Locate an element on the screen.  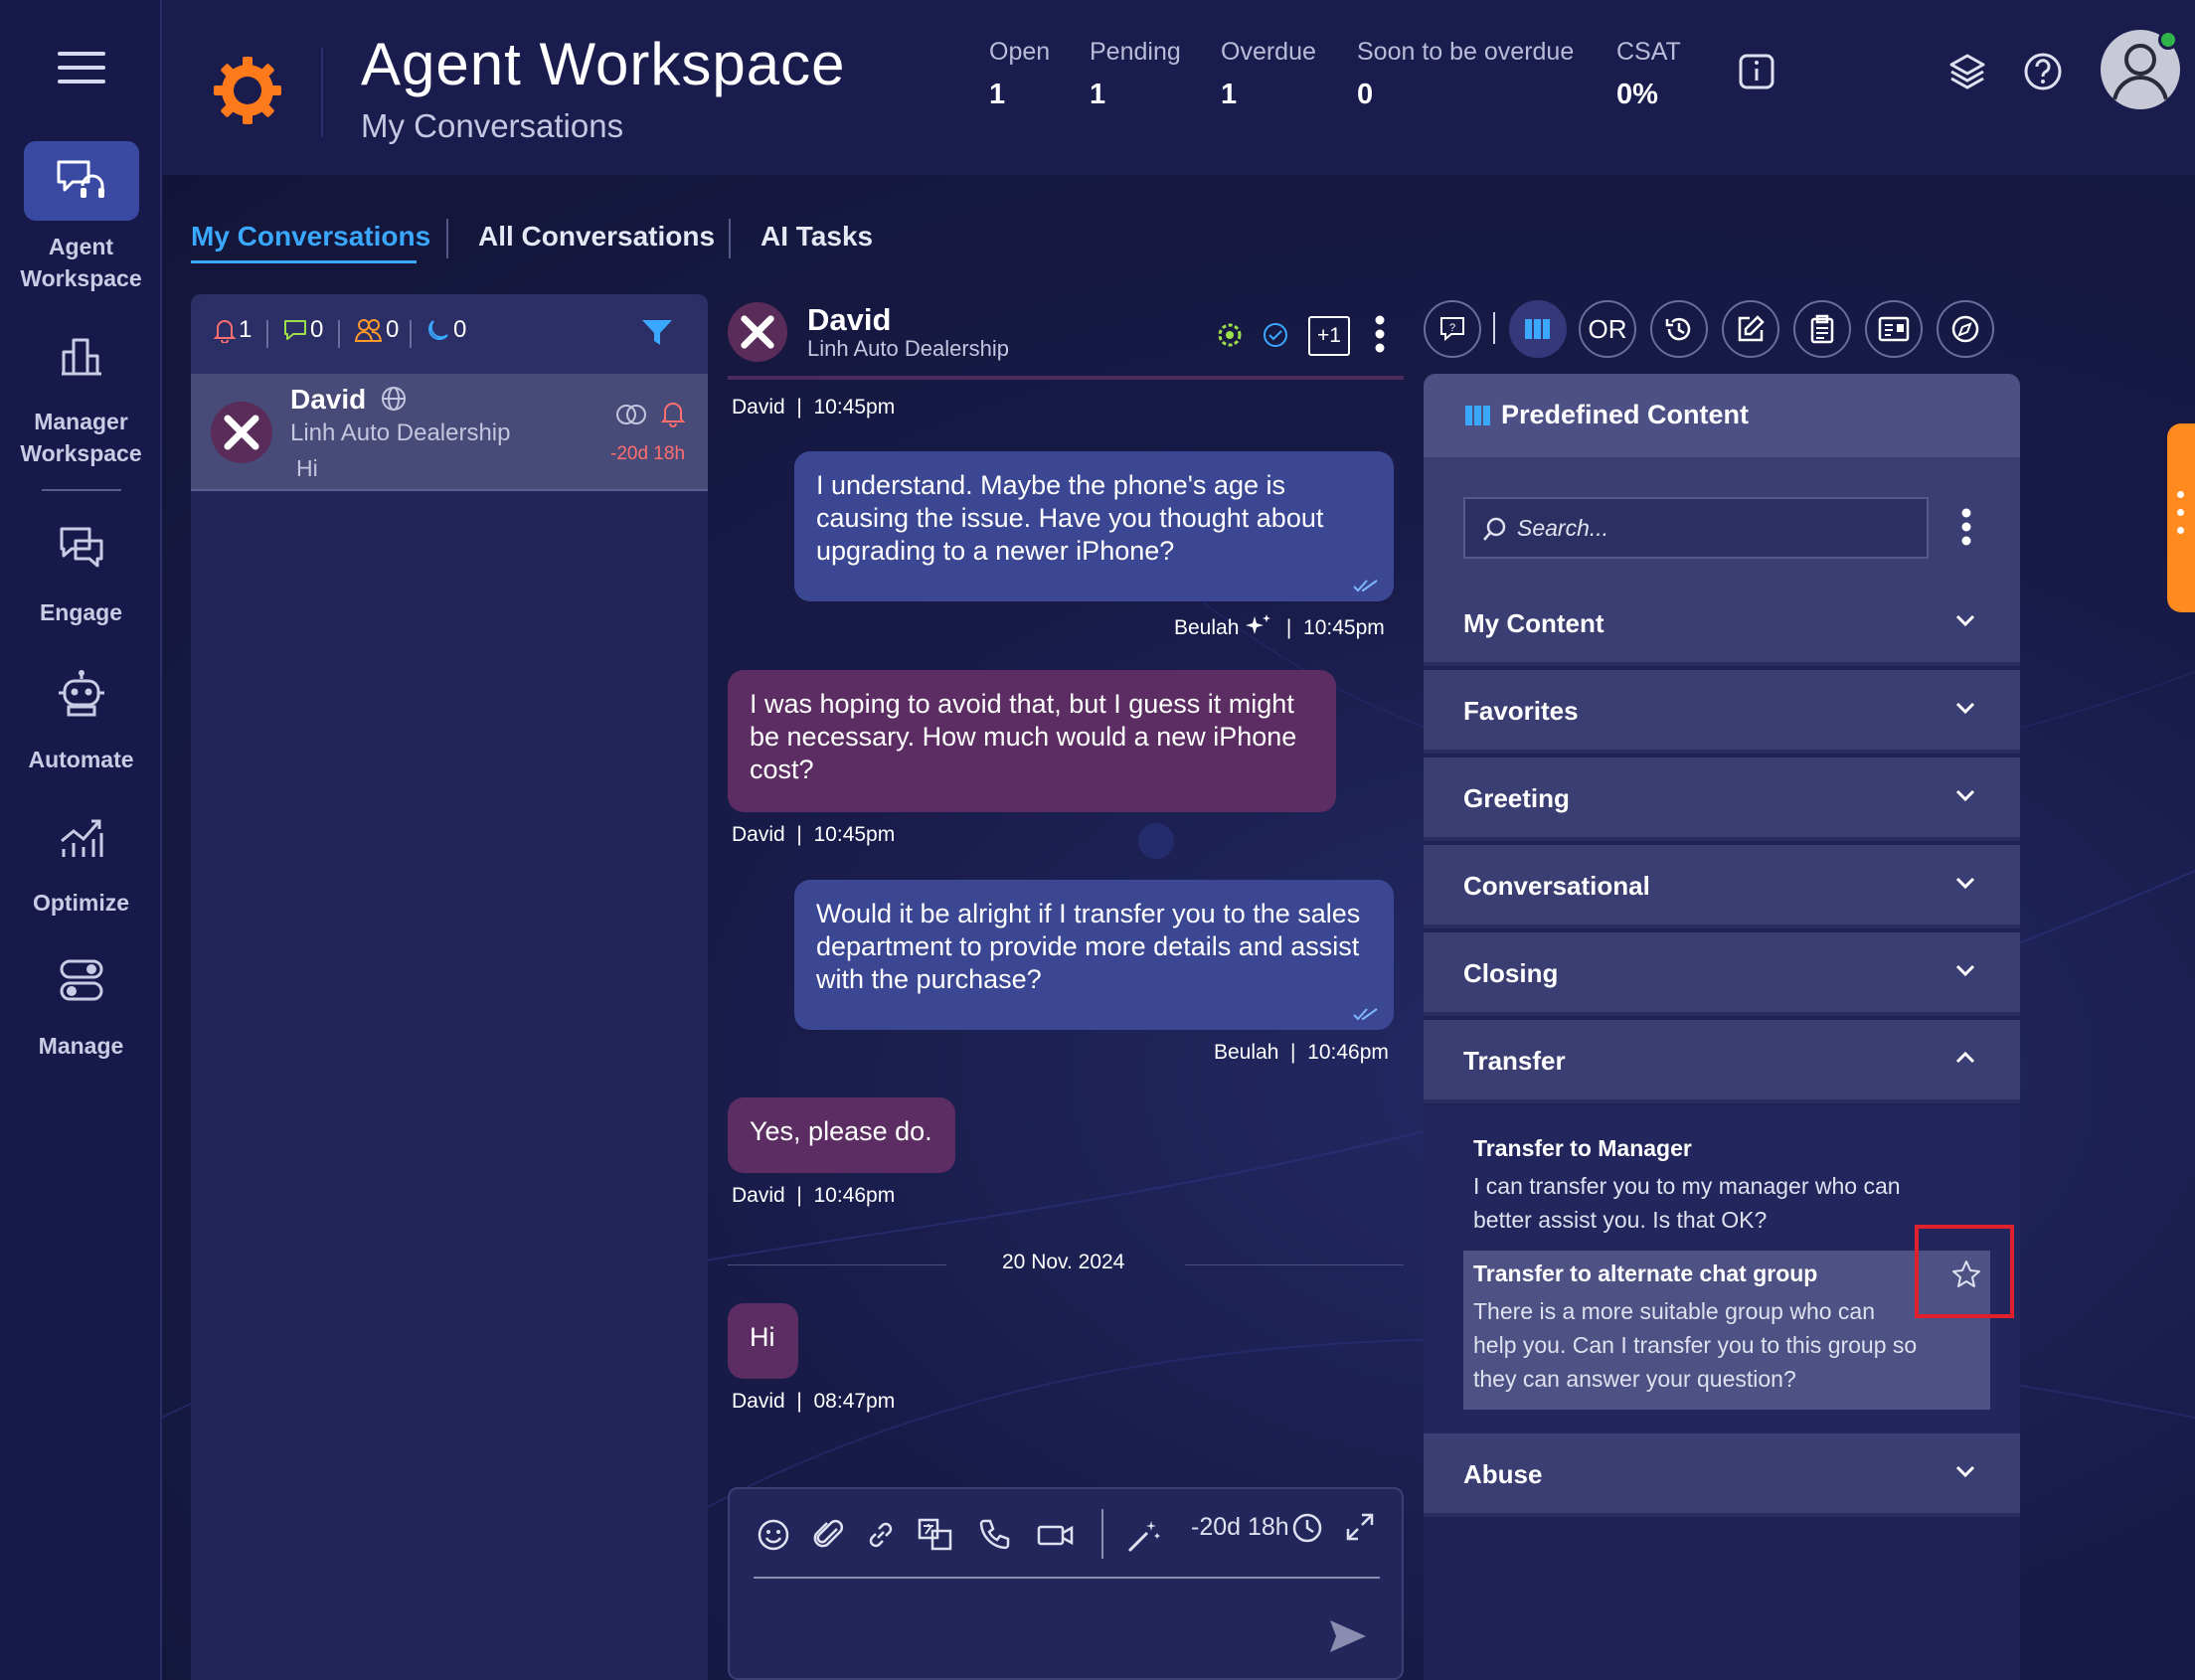
nav-label: Manage is located at coordinates (81, 1046).